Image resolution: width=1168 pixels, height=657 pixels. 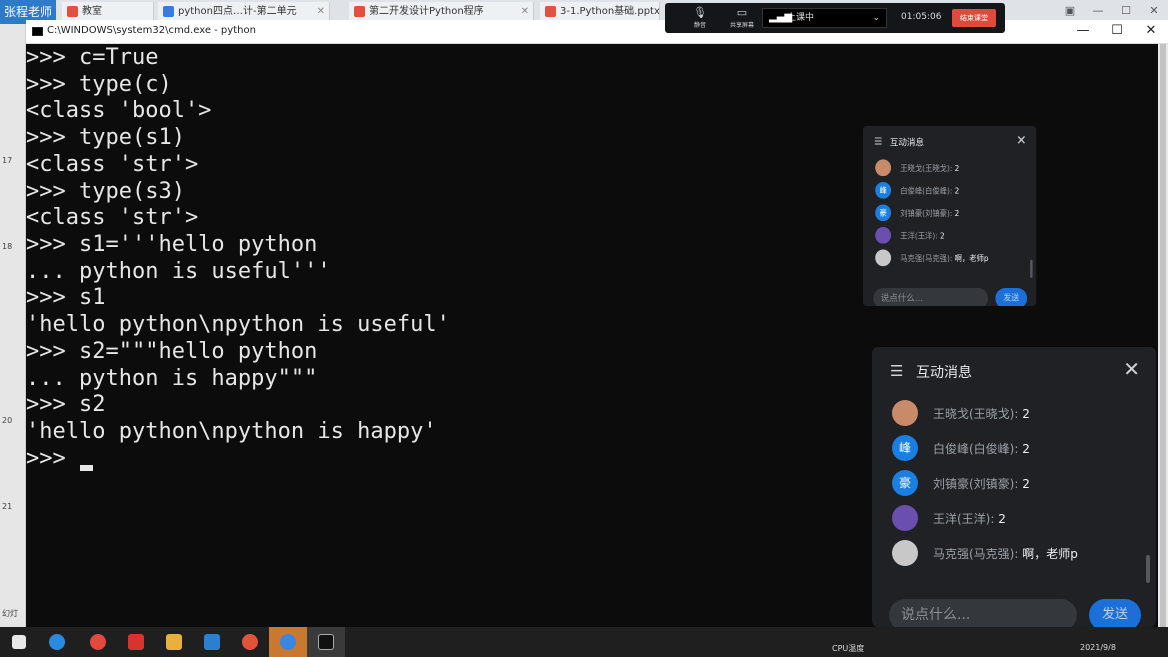 I want to click on console-line: ... python is useful''', so click(x=178, y=271).